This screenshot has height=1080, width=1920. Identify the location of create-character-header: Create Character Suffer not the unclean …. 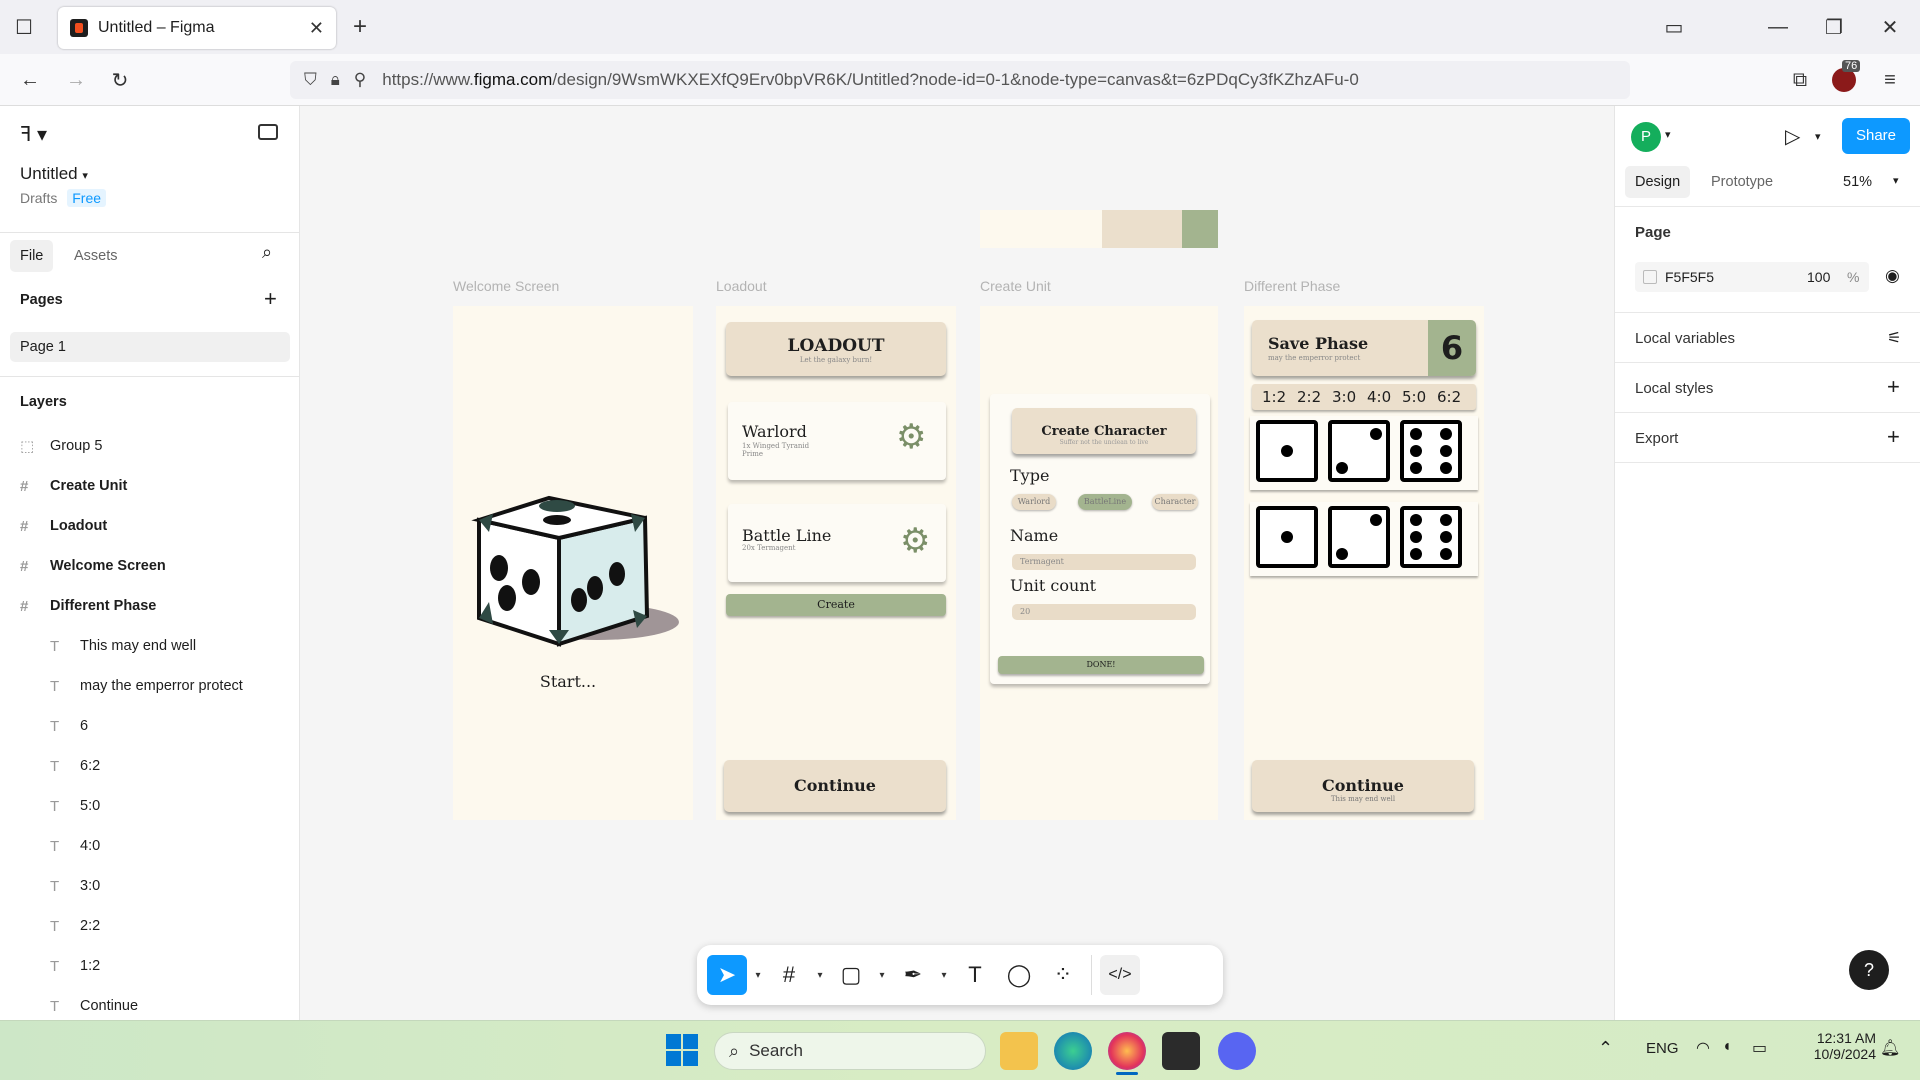
(1104, 431).